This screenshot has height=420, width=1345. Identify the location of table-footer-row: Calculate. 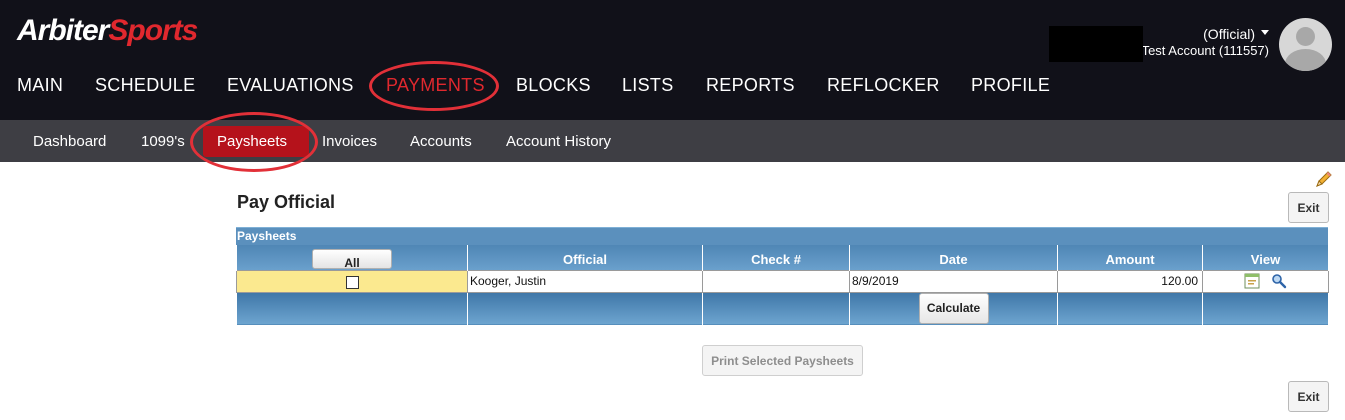
(782, 308).